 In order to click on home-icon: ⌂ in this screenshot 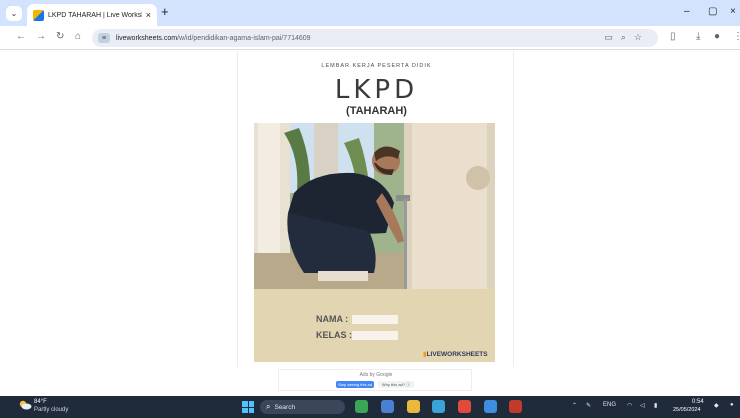, I will do `click(78, 37)`.